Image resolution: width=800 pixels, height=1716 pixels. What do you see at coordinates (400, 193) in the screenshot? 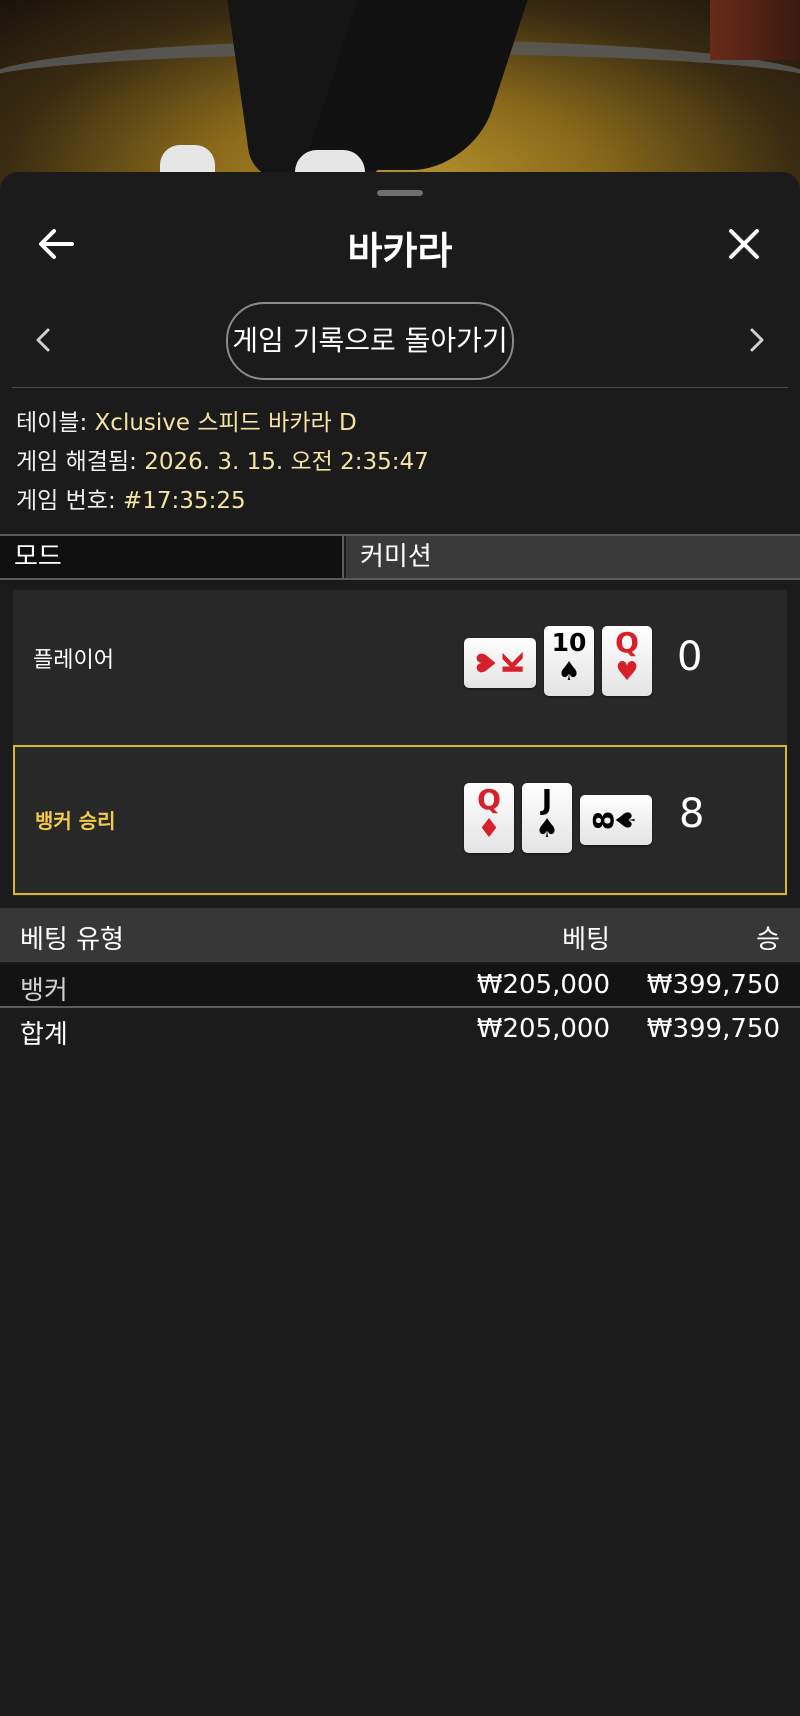
I see `sheet-drag-handle` at bounding box center [400, 193].